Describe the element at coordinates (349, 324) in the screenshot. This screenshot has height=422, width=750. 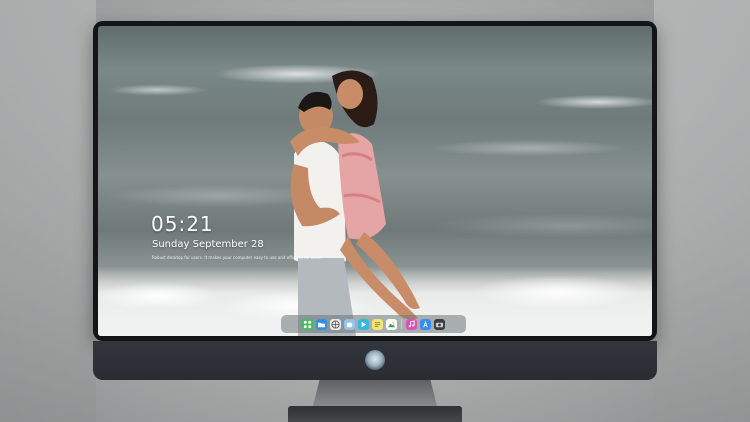
I see `store-icon` at that location.